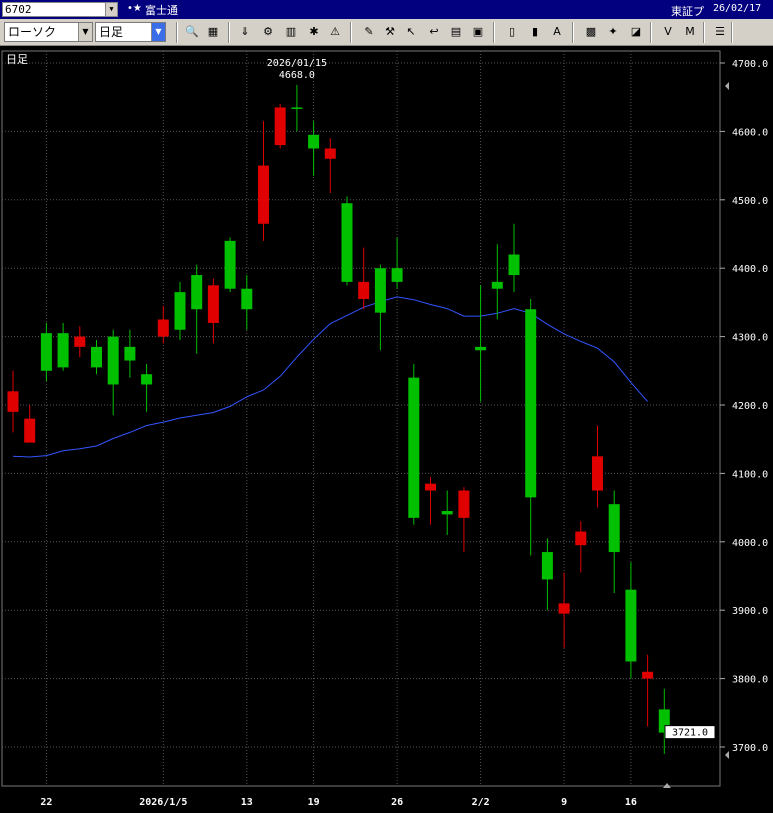 Image resolution: width=773 pixels, height=813 pixels. What do you see at coordinates (130, 32) in the screenshot?
I see `period-select: 日足 ▼` at bounding box center [130, 32].